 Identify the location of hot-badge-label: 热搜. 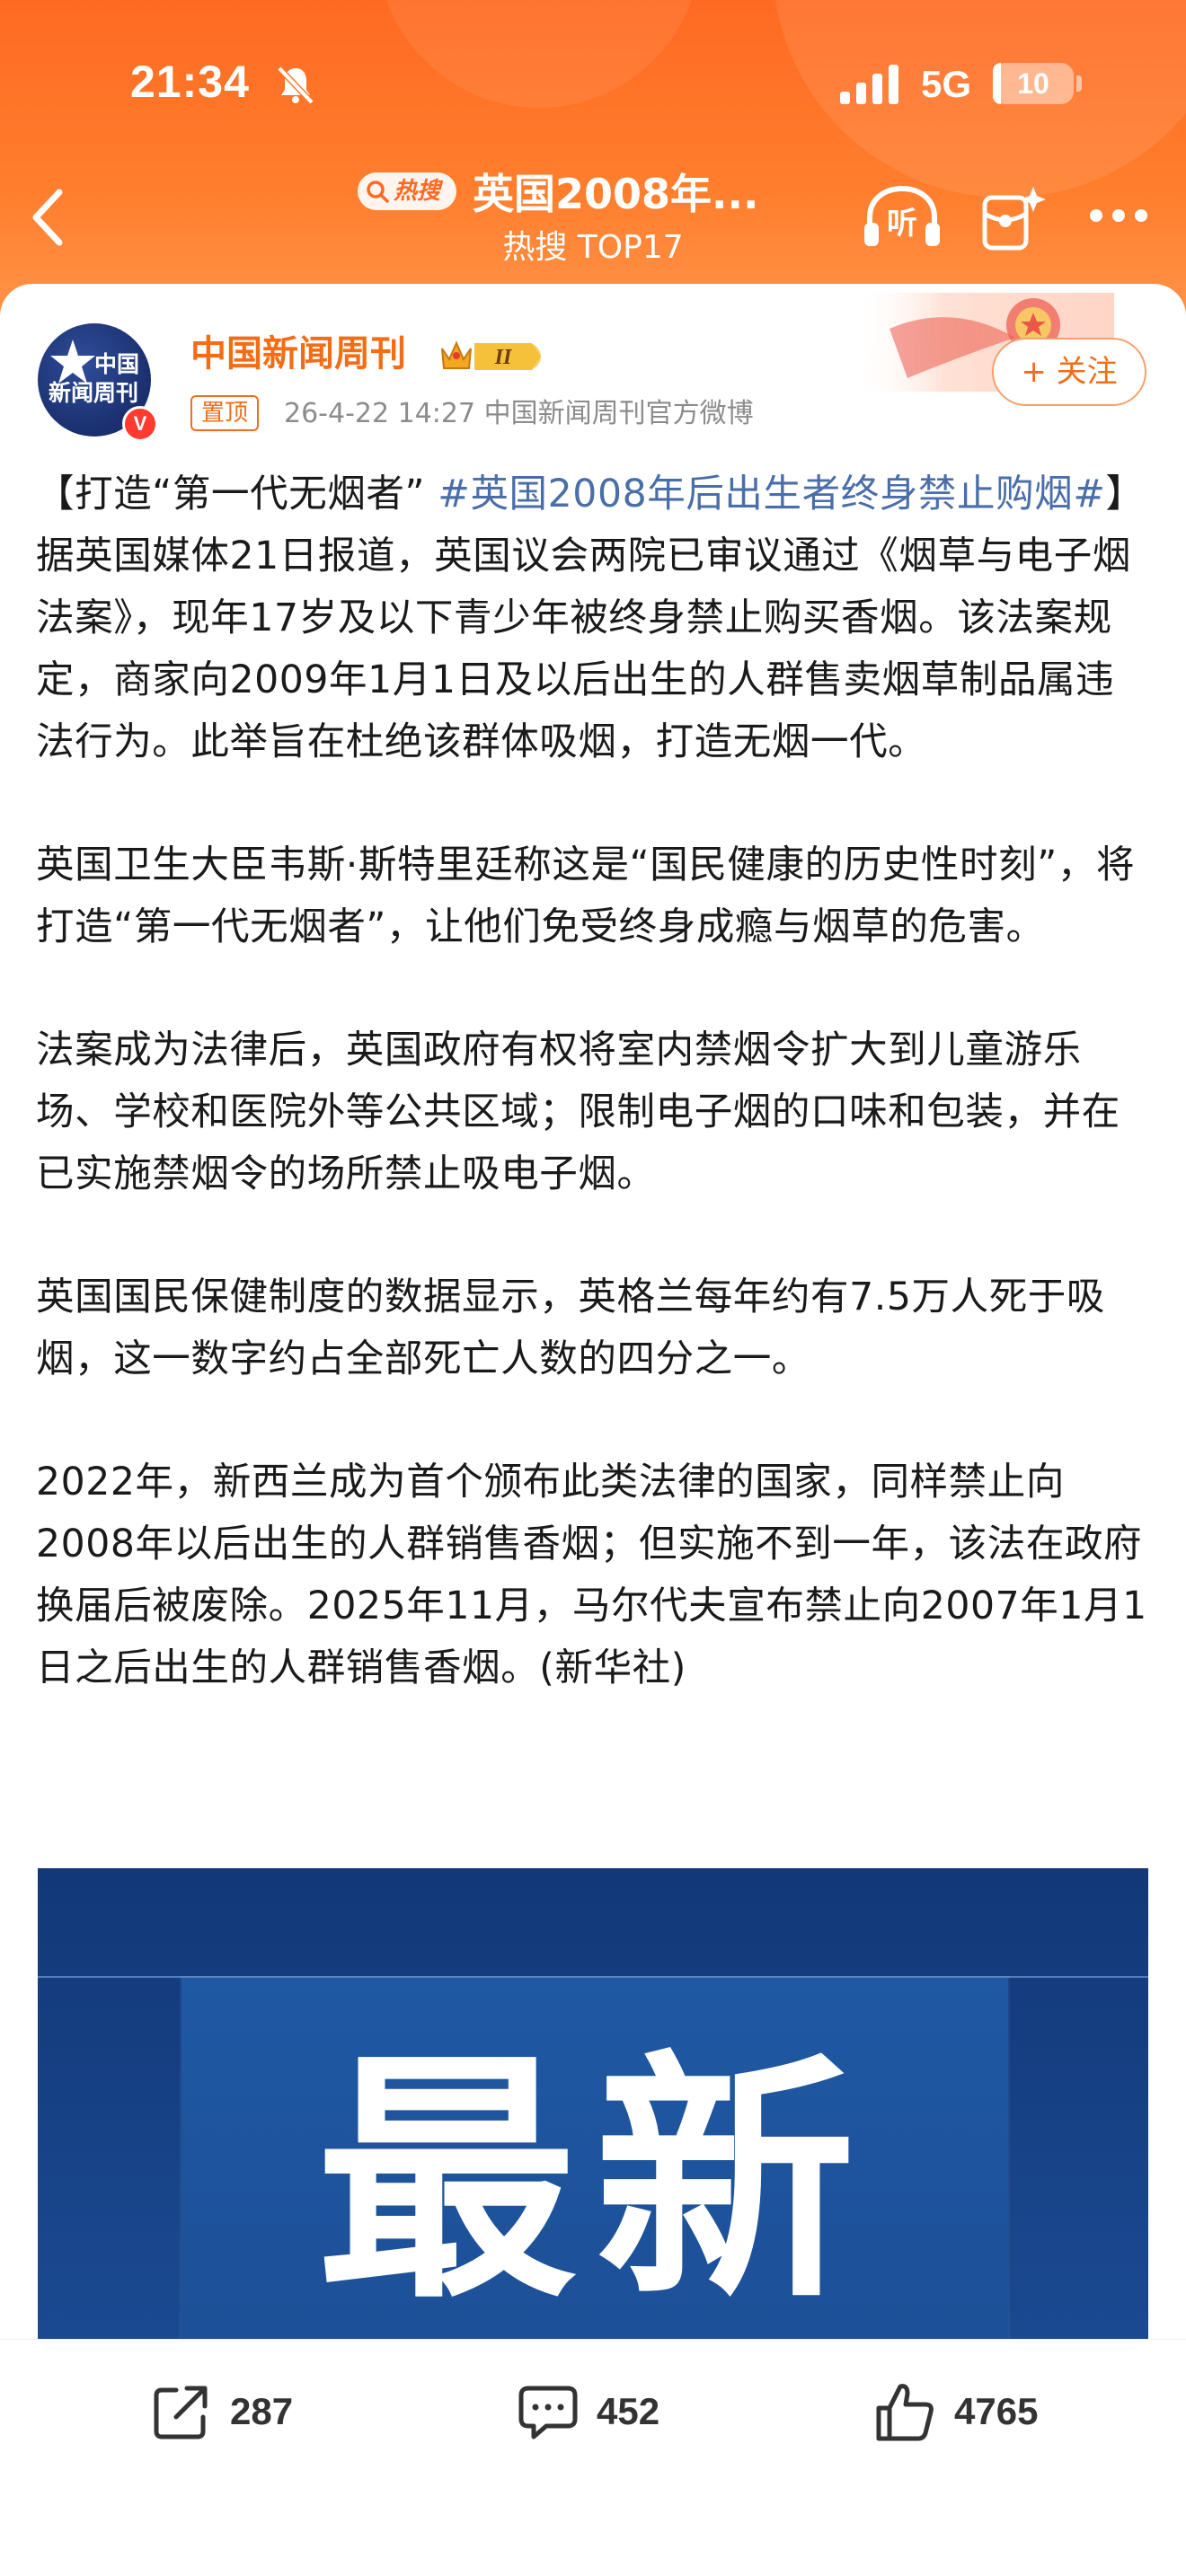
(417, 191).